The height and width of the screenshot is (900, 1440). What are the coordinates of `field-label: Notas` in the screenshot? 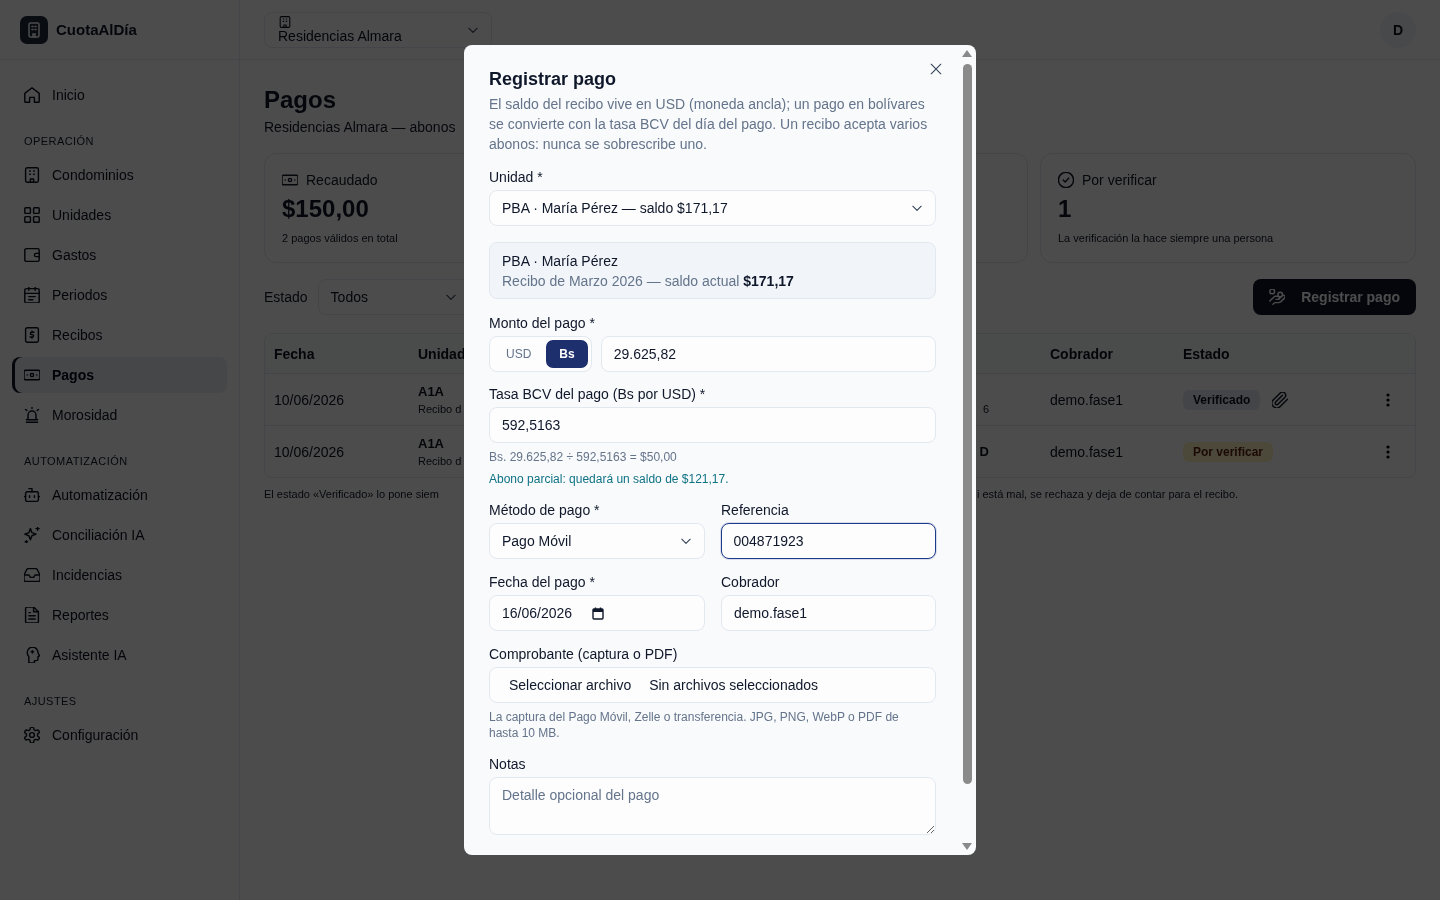 It's located at (507, 764).